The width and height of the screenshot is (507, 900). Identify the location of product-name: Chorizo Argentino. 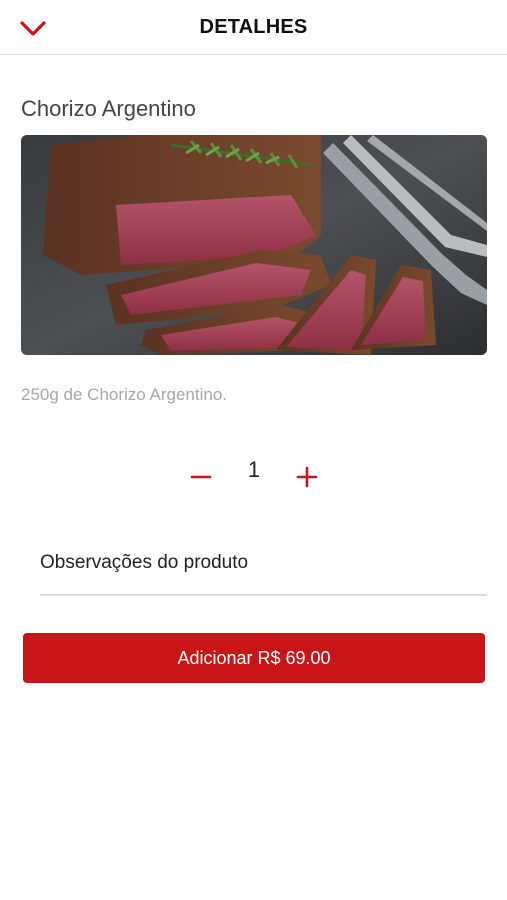
(108, 108).